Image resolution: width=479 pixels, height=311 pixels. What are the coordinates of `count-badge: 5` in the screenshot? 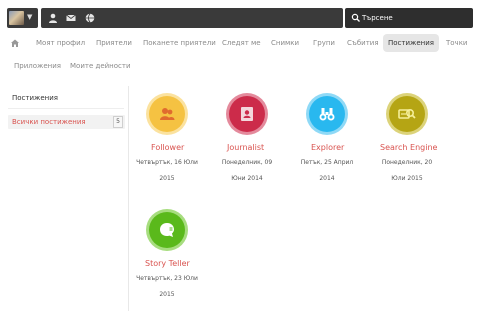 It's located at (118, 122).